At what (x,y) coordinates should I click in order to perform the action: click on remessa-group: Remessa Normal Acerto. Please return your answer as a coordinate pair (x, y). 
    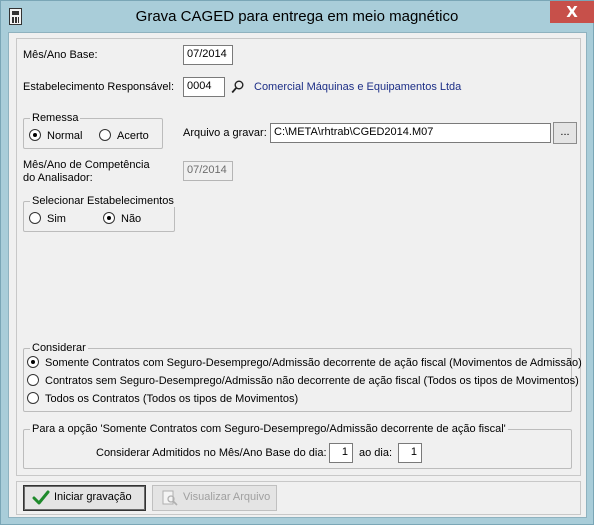
    Looking at the image, I should click on (93, 130).